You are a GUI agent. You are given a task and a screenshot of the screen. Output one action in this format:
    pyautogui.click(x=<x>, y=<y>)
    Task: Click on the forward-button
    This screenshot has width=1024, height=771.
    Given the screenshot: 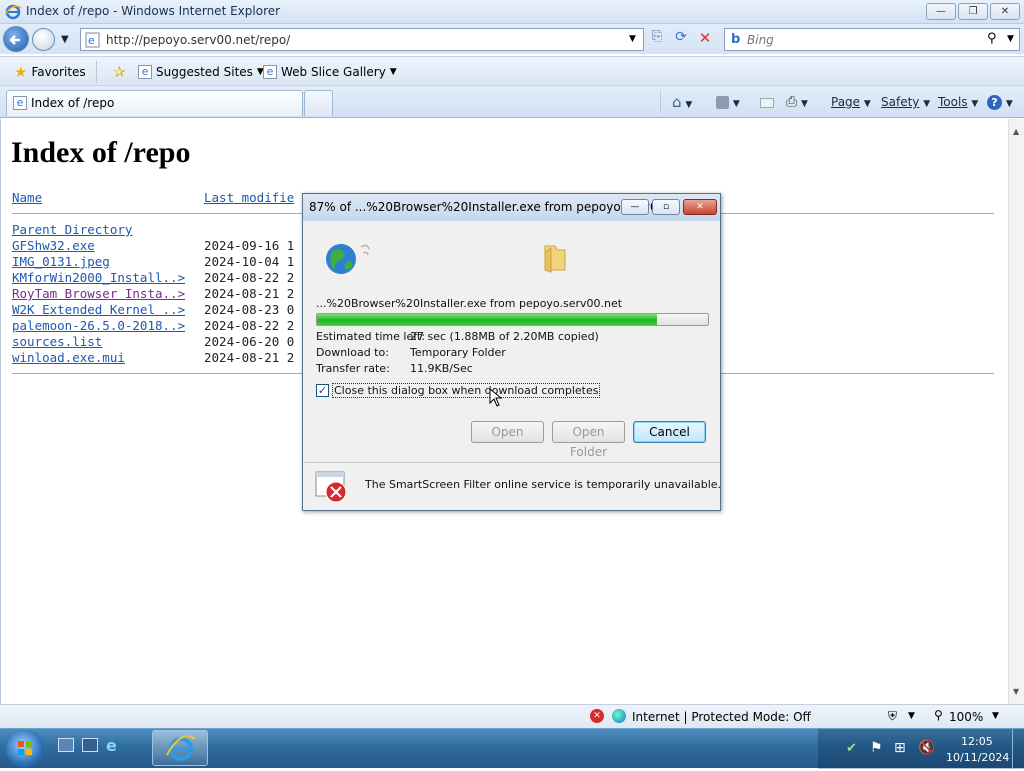 What is the action you would take?
    pyautogui.click(x=43, y=39)
    